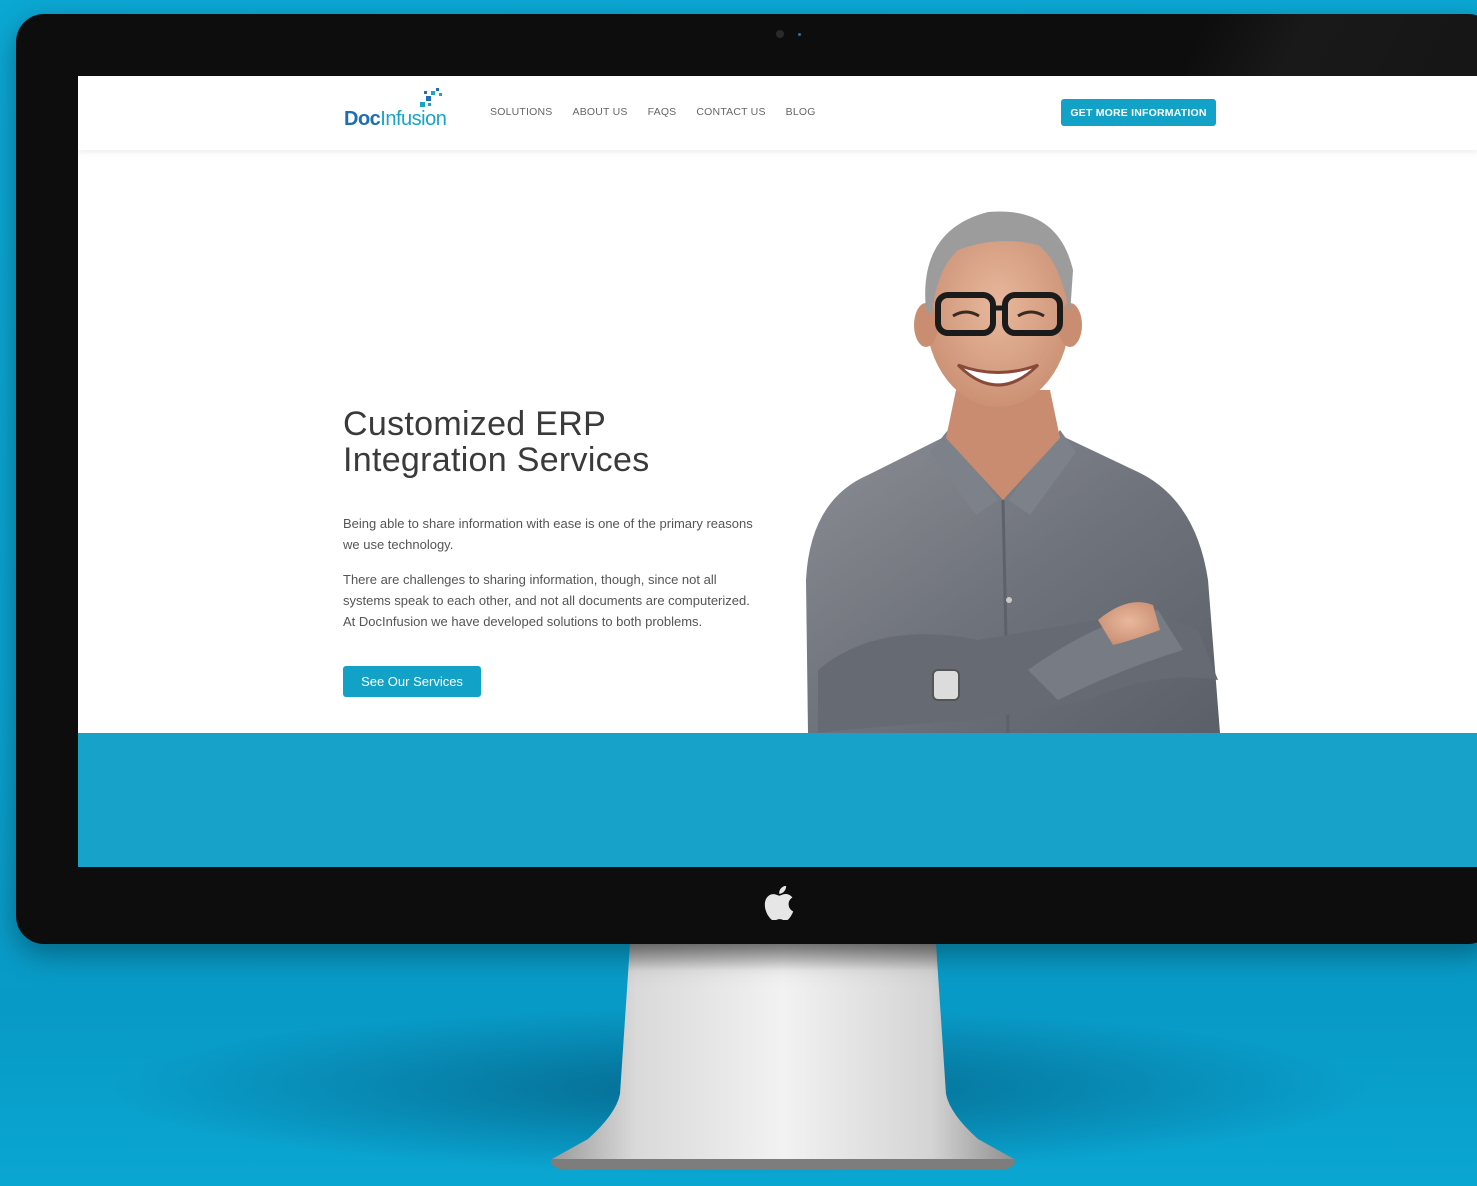 Image resolution: width=1477 pixels, height=1186 pixels. Describe the element at coordinates (413, 119) in the screenshot. I see `logo-text-infusion: Infusion` at that location.